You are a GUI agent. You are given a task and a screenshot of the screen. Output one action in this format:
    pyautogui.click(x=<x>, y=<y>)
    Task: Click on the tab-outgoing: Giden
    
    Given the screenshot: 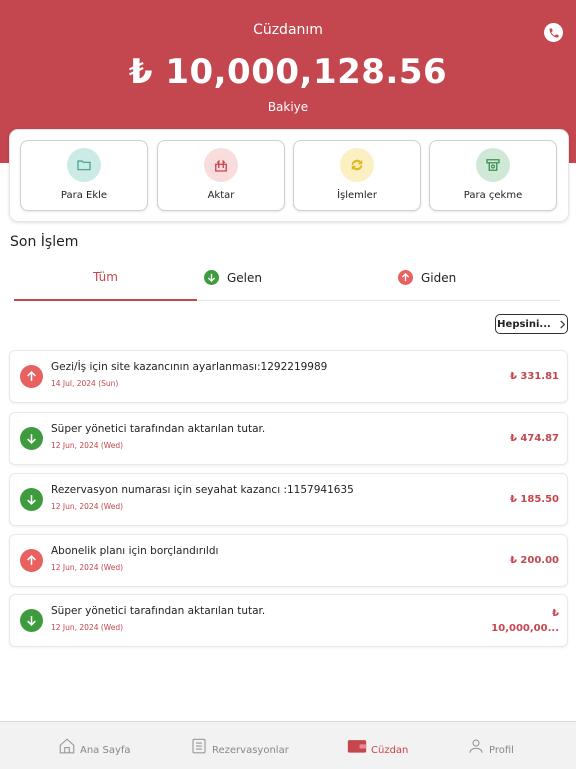 What is the action you would take?
    pyautogui.click(x=427, y=277)
    